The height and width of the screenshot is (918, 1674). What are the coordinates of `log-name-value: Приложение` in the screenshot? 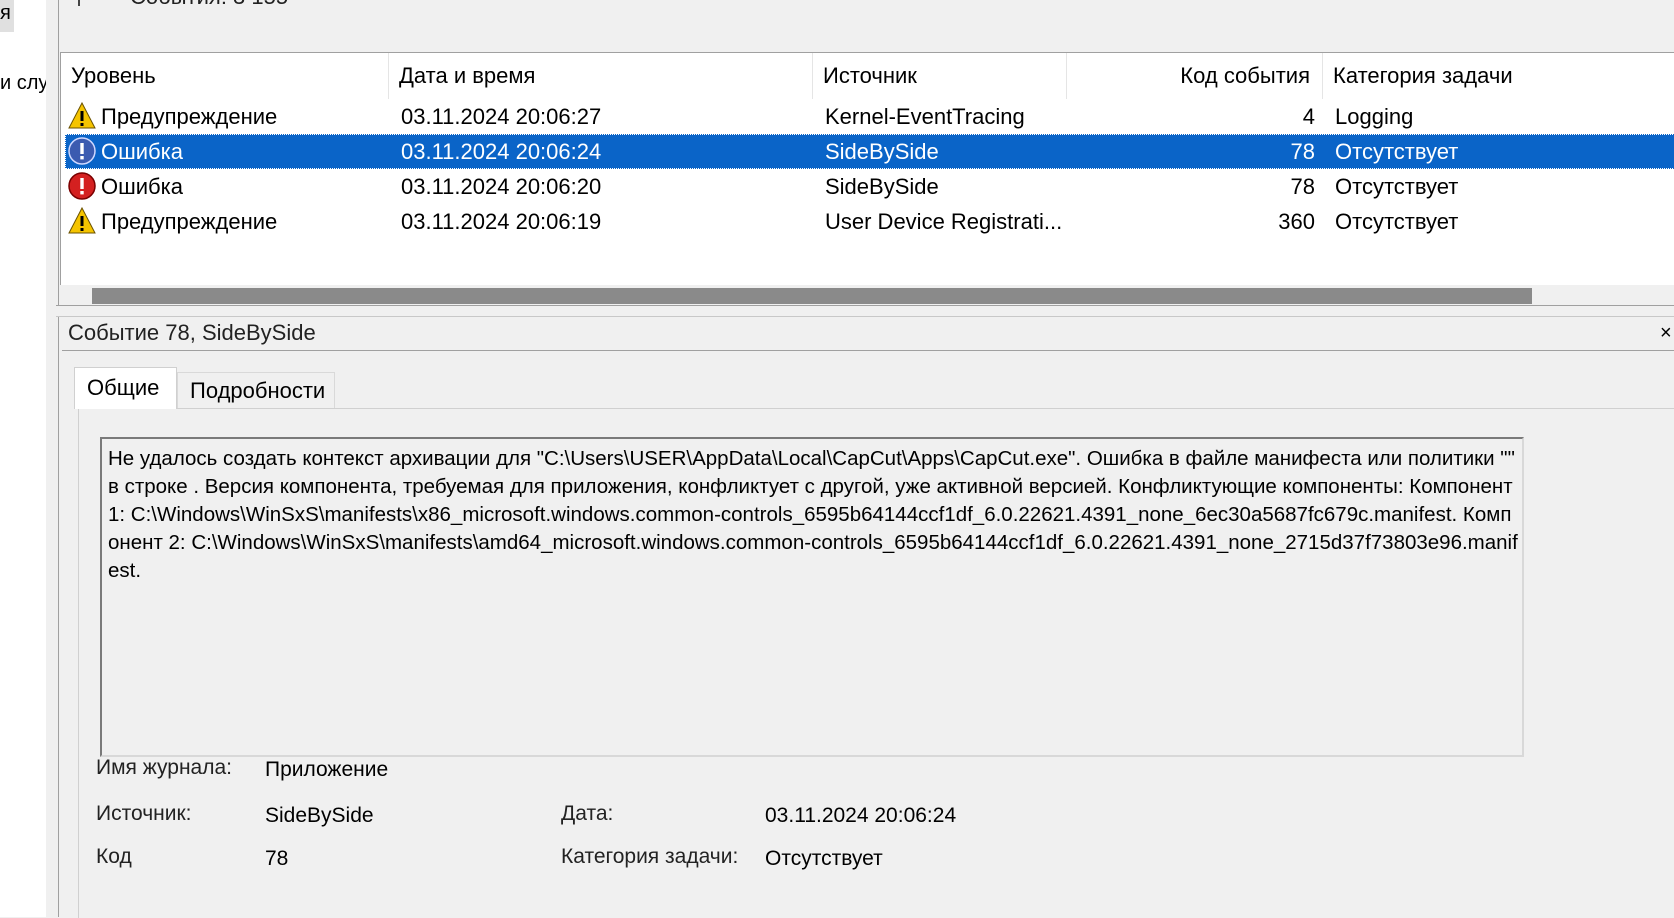 It's located at (326, 770).